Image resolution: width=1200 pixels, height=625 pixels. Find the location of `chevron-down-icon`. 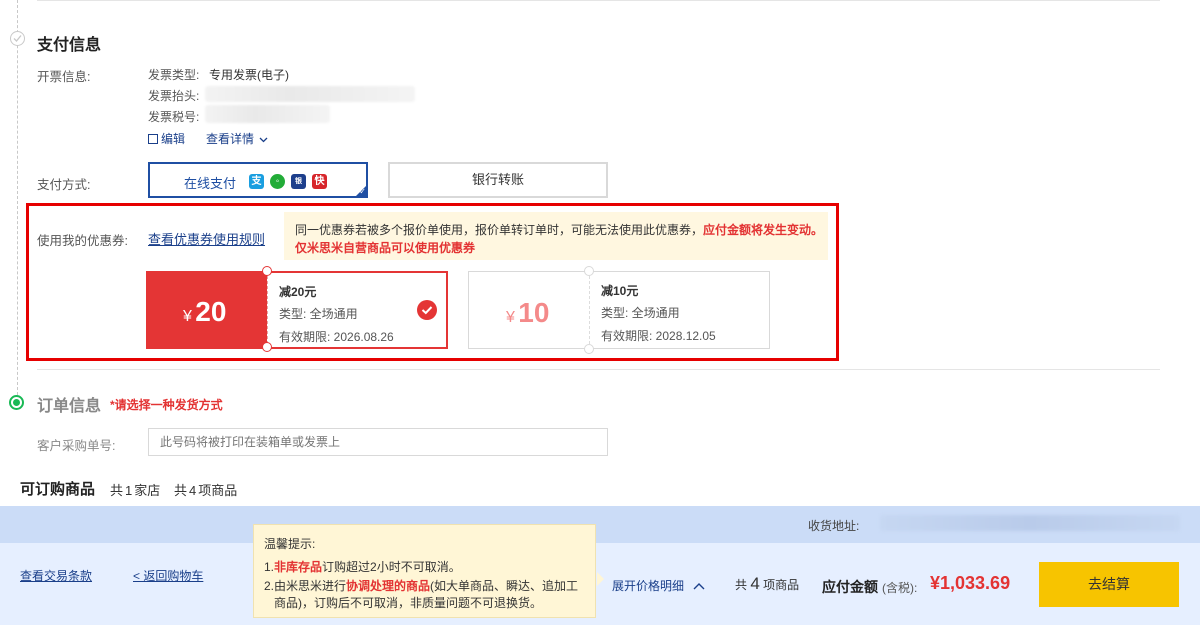

chevron-down-icon is located at coordinates (263, 139).